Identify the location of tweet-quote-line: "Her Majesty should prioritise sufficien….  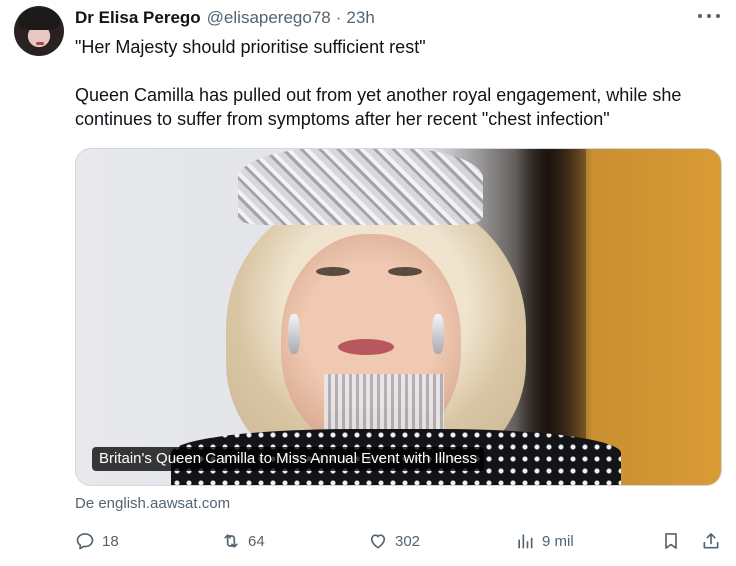
(250, 47).